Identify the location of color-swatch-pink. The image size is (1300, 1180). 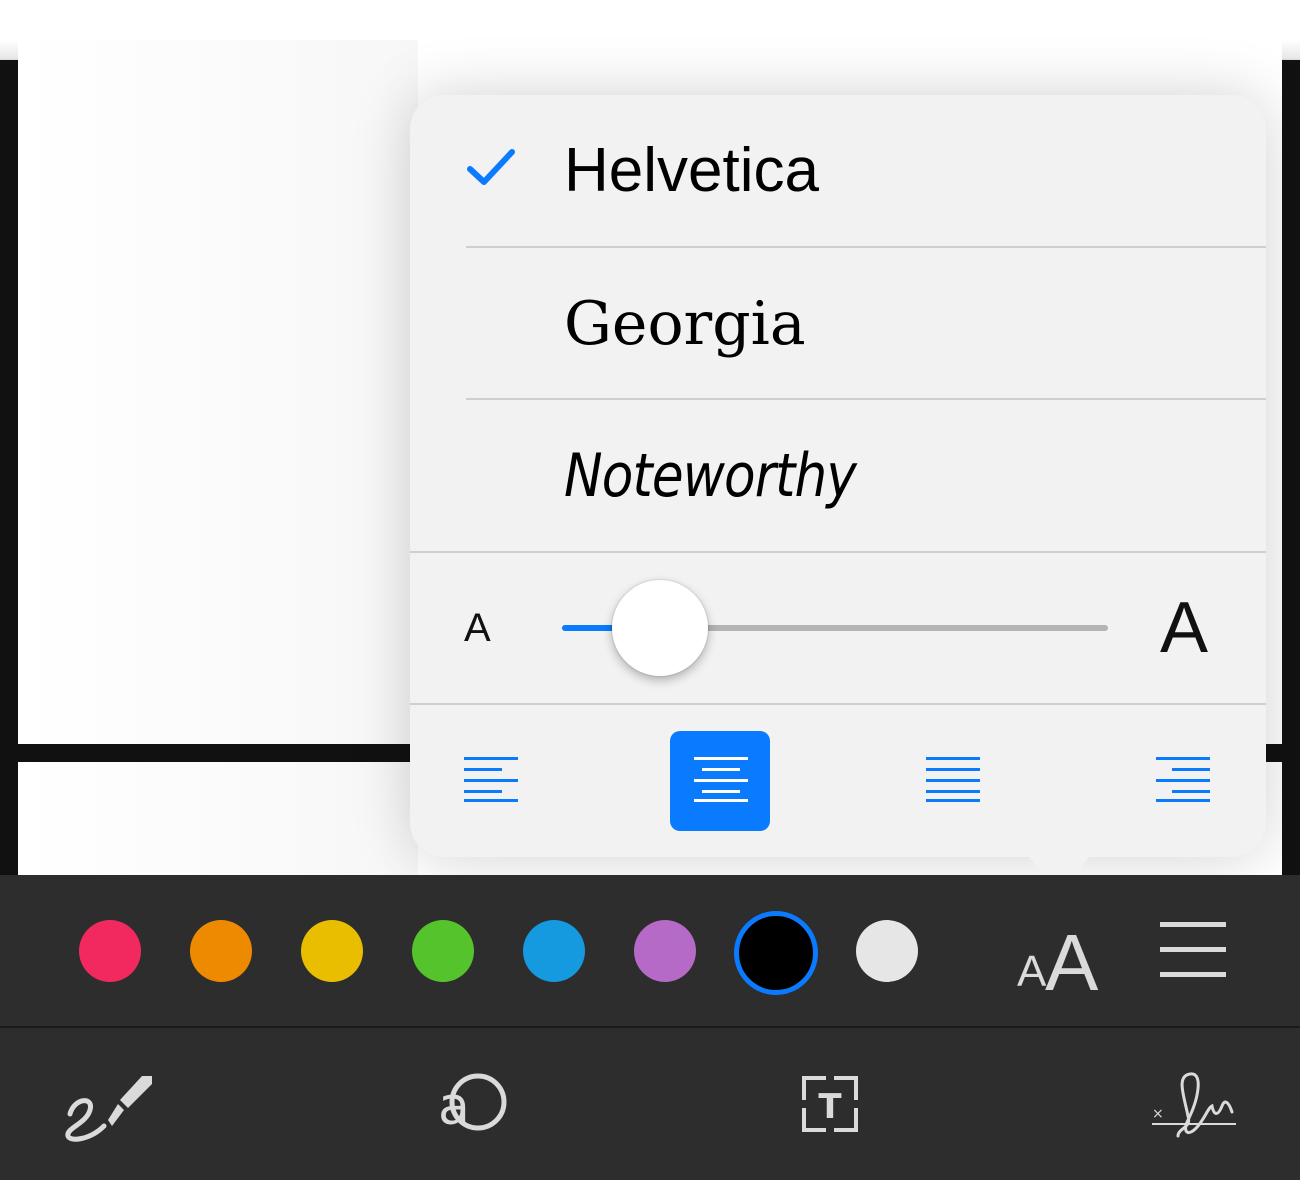
(110, 951).